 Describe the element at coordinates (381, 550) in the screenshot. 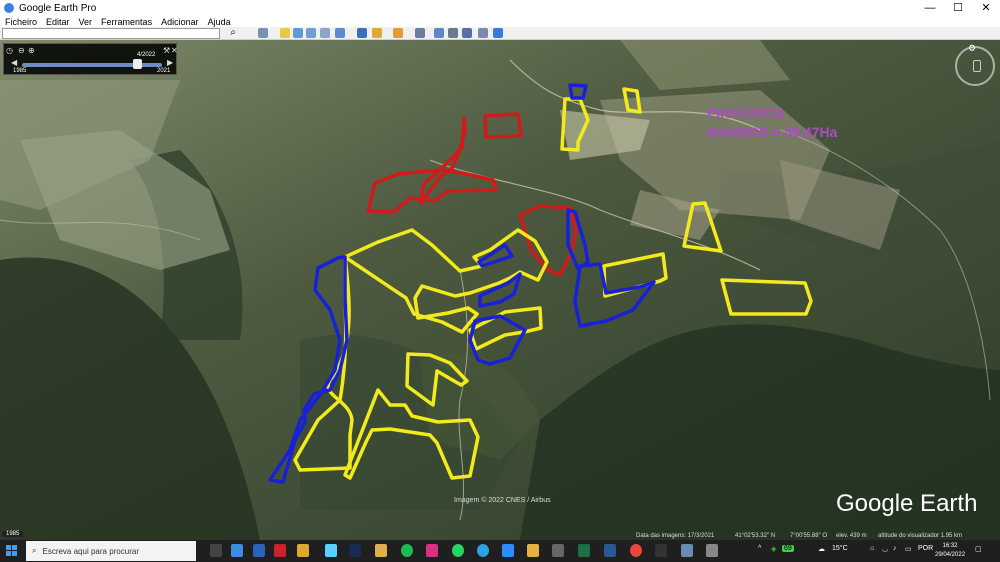

I see `sketch-icon` at that location.